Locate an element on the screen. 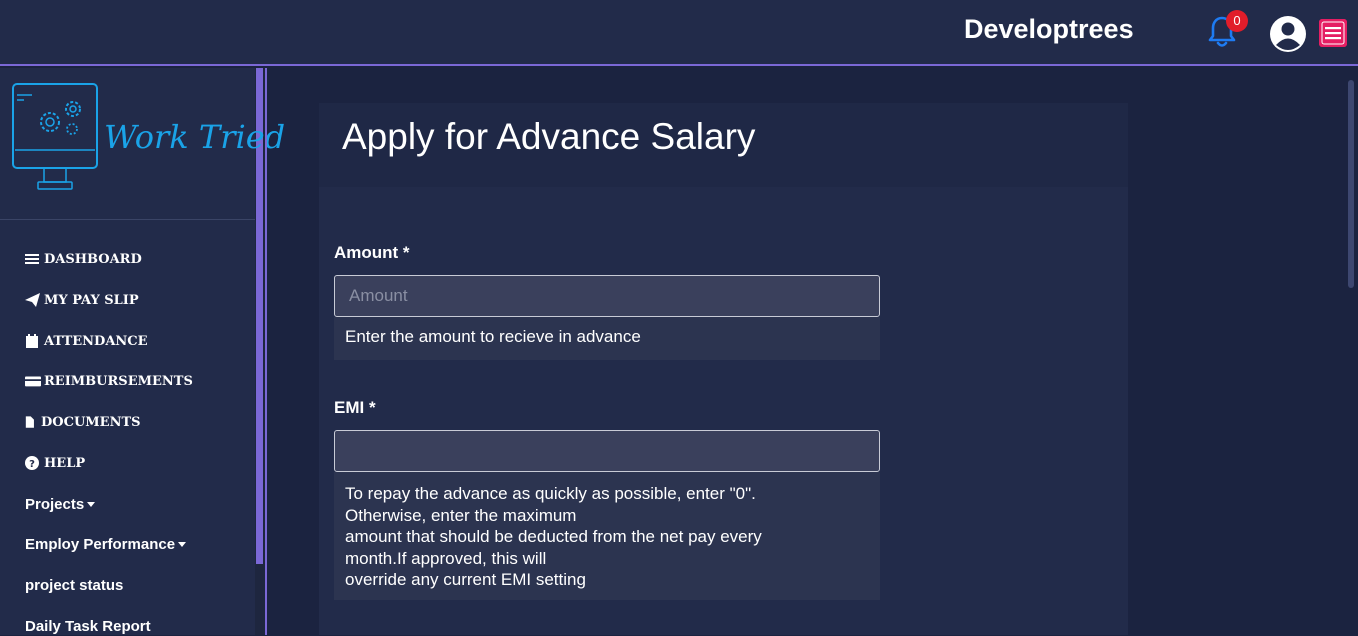 The width and height of the screenshot is (1358, 636). sidebar-item-label: Employ Performance is located at coordinates (100, 544).